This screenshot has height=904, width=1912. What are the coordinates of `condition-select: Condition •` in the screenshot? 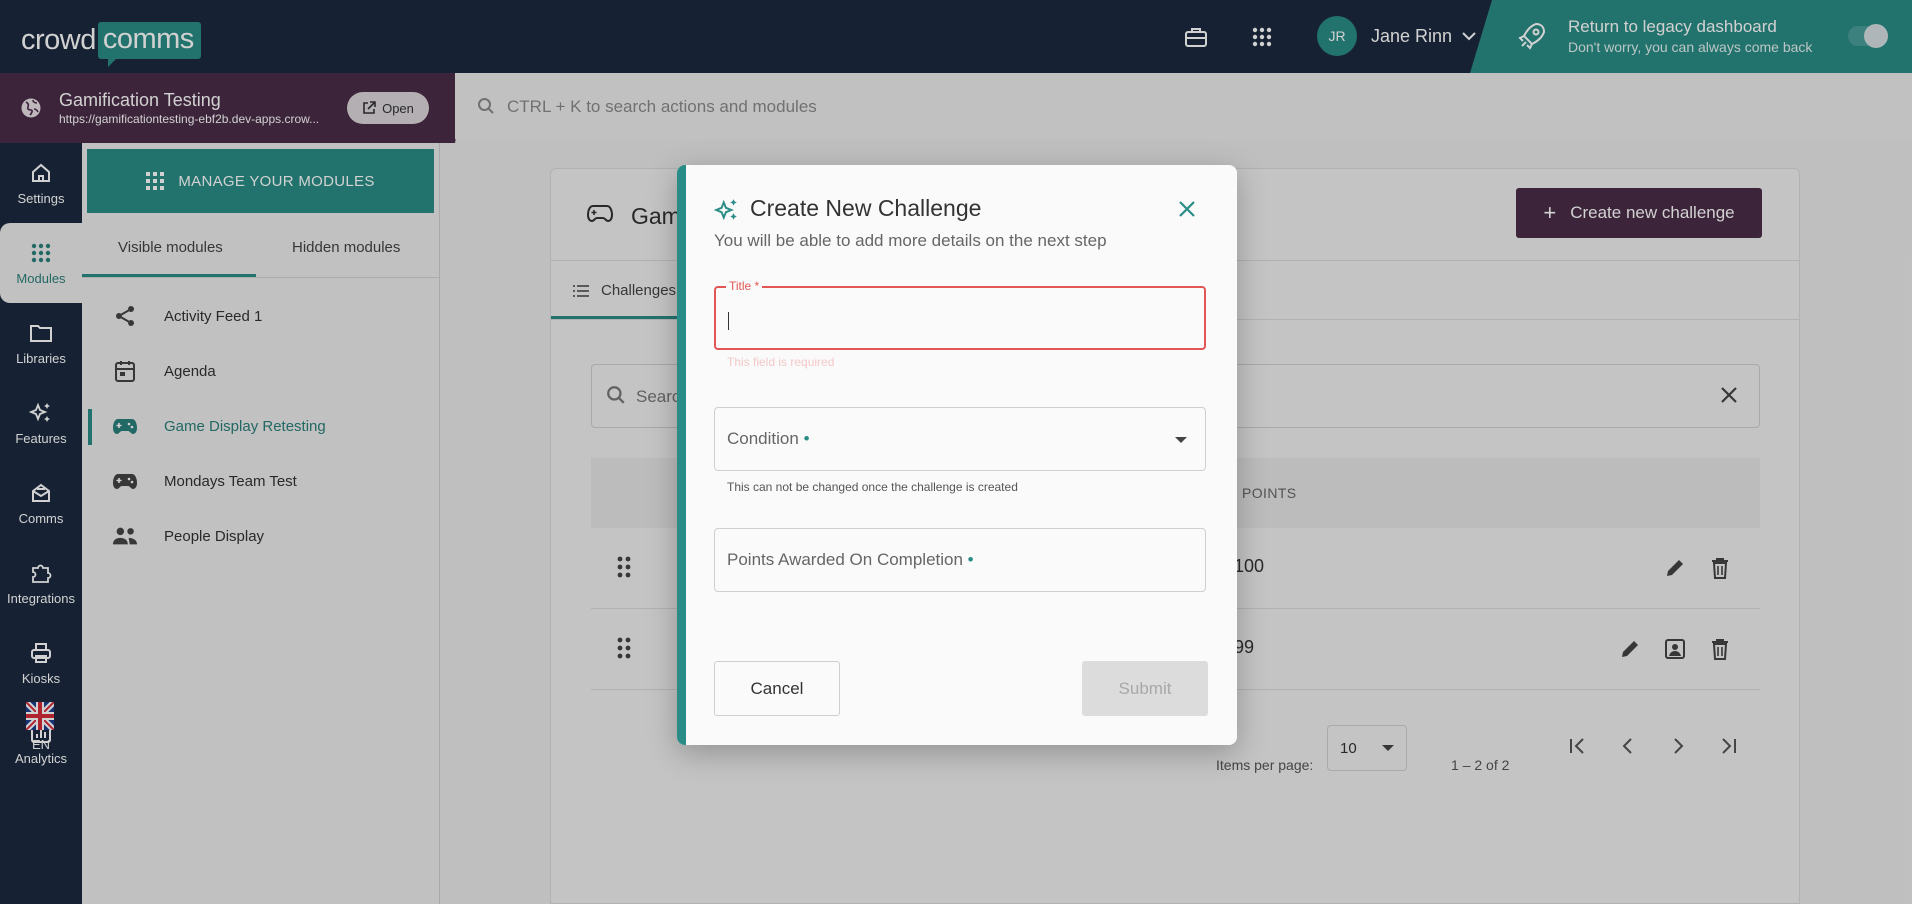 It's located at (960, 439).